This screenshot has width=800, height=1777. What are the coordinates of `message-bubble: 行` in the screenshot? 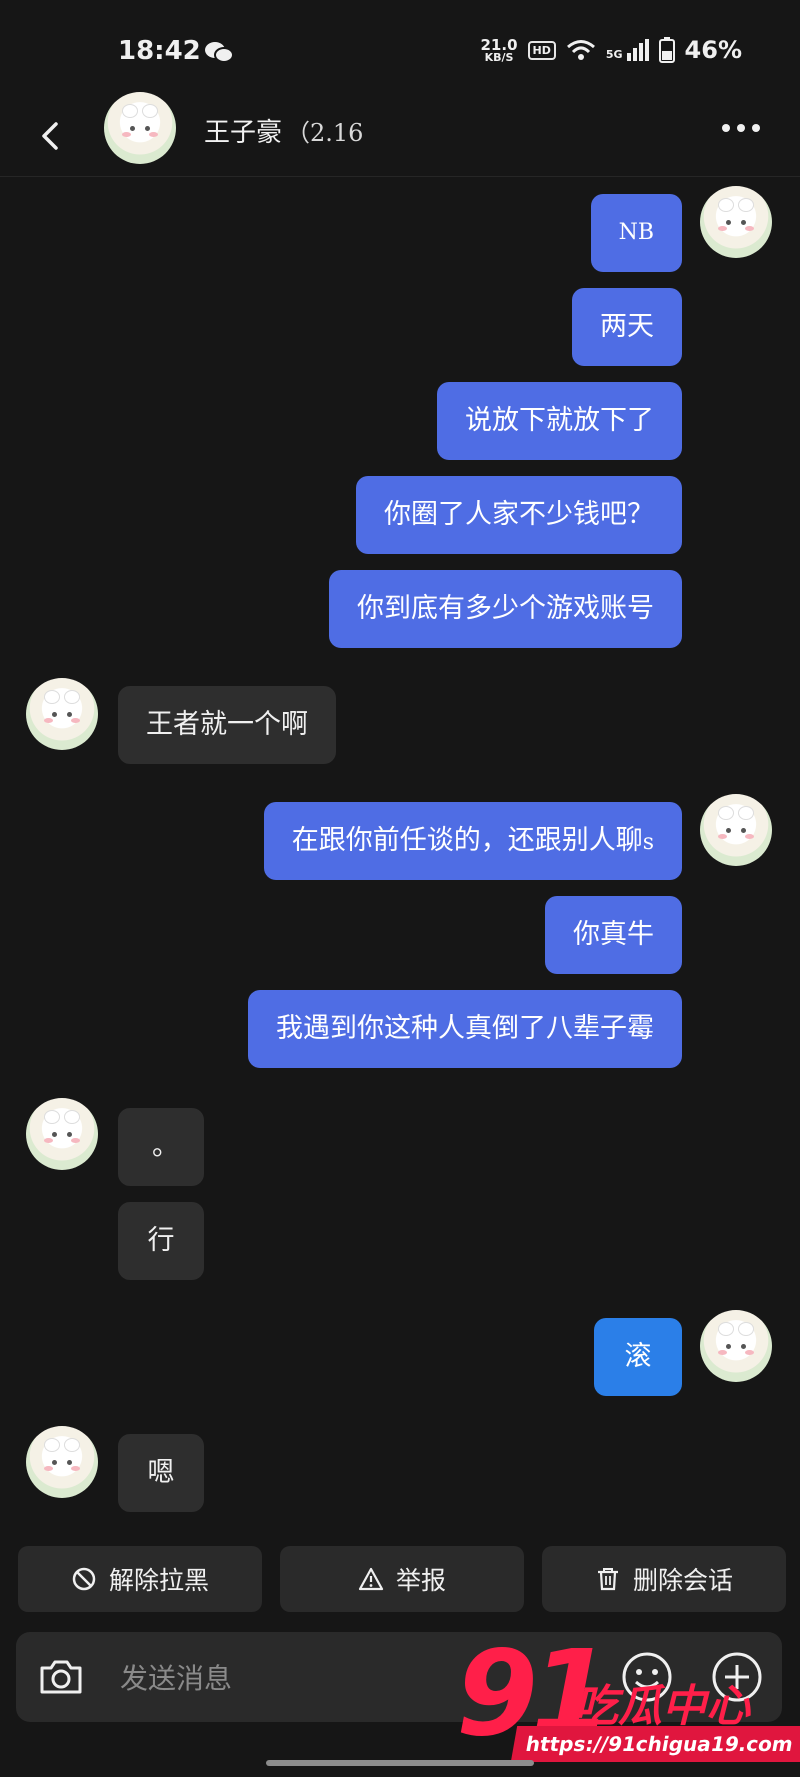 It's located at (161, 1241).